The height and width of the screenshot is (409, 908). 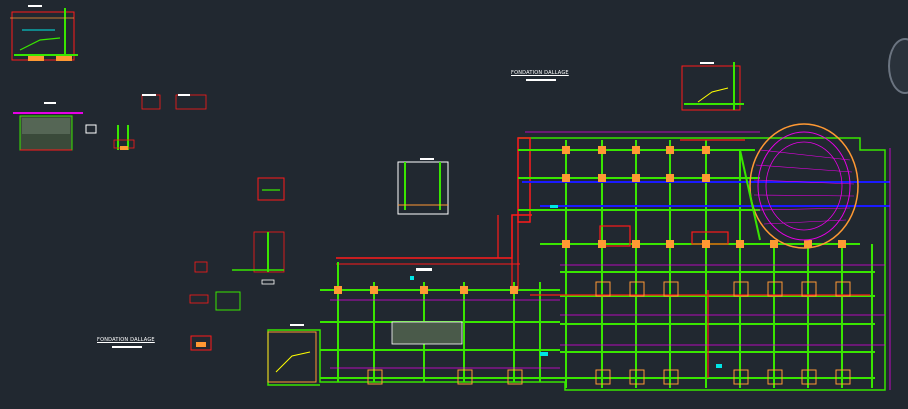 I want to click on title-fondation-dallage-bottom: FONDATION DALLAGE, so click(x=126, y=340).